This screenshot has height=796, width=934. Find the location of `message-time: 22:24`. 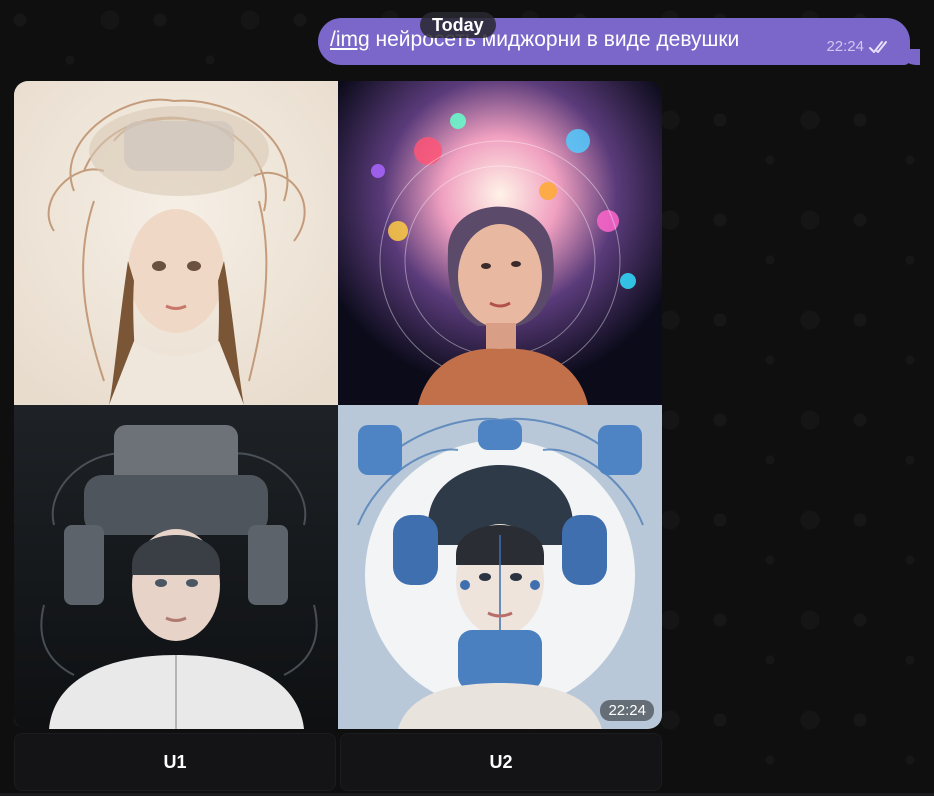

message-time: 22:24 is located at coordinates (845, 46).